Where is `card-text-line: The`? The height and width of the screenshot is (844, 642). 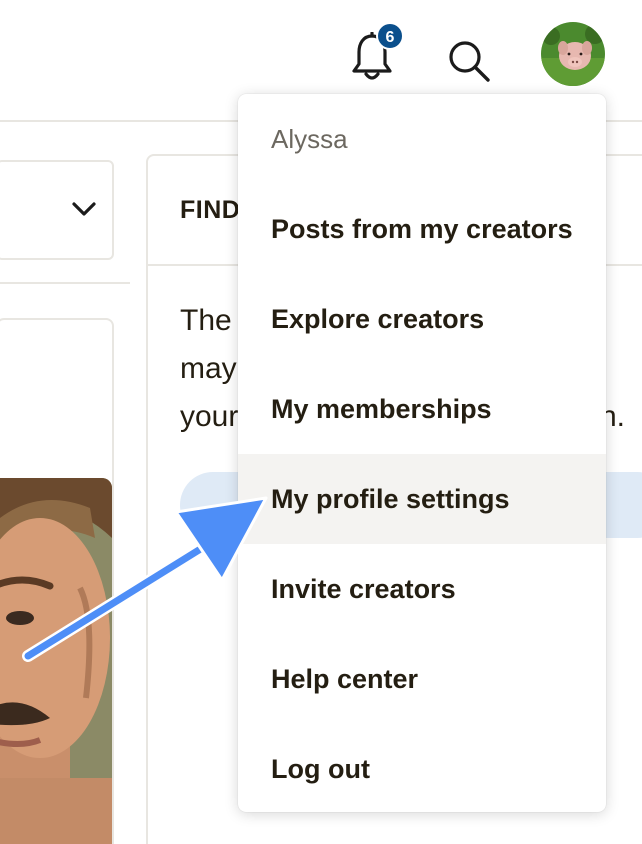 card-text-line: The is located at coordinates (206, 320).